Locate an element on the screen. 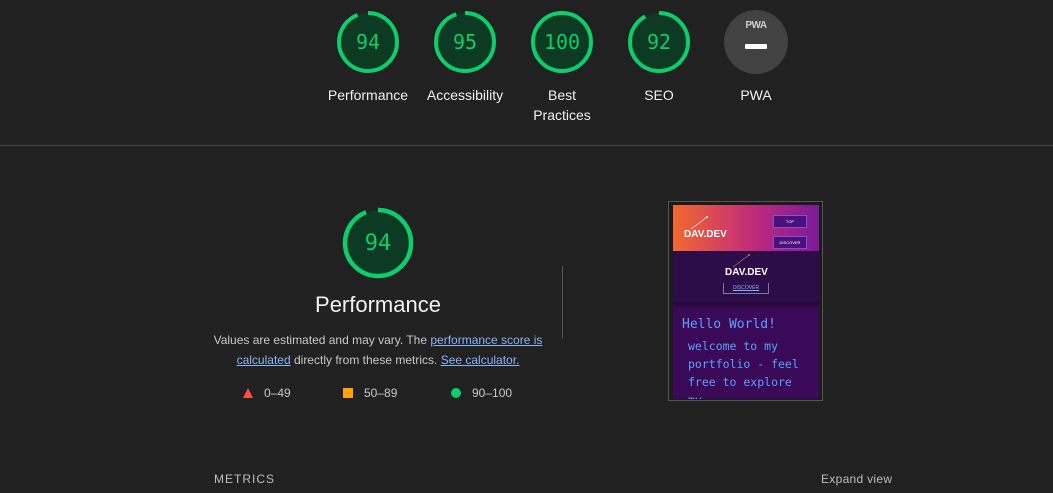 The image size is (1053, 493). site-logo: DAV.DEV is located at coordinates (705, 234).